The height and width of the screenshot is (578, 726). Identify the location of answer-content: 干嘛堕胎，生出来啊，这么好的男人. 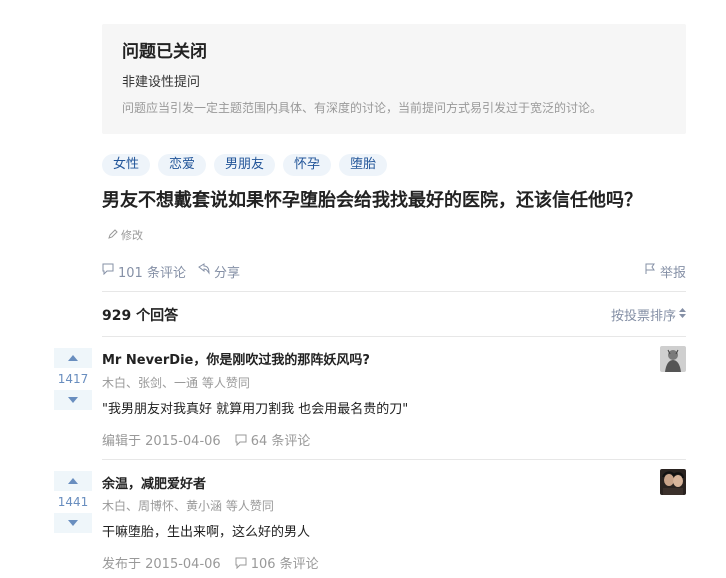
(206, 530).